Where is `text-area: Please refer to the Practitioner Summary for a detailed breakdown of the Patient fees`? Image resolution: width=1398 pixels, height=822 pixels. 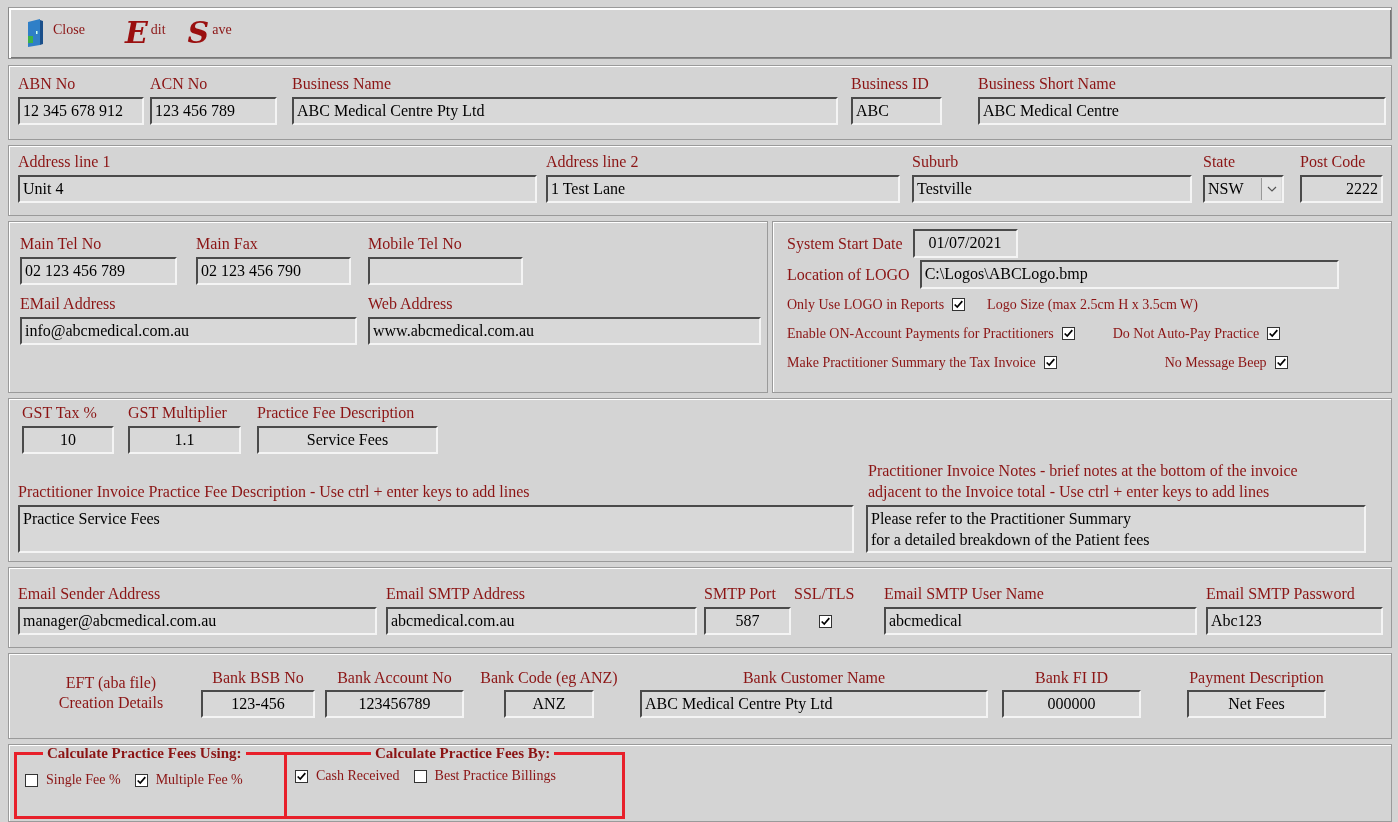 text-area: Please refer to the Practitioner Summary for a detailed breakdown of the Patient fees is located at coordinates (1116, 529).